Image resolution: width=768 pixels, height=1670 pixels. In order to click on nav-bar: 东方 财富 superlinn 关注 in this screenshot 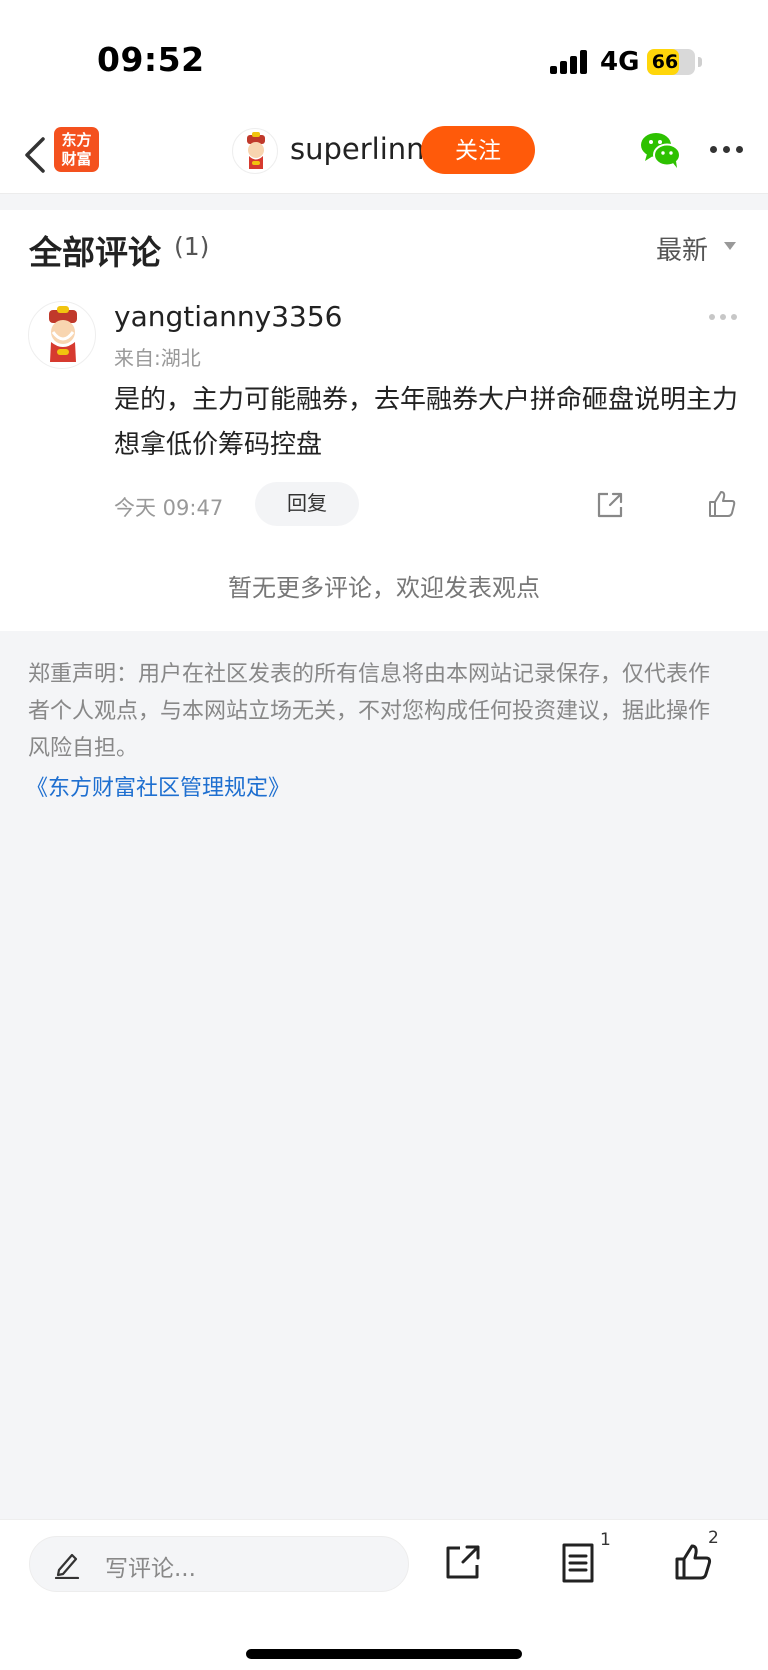, I will do `click(384, 156)`.